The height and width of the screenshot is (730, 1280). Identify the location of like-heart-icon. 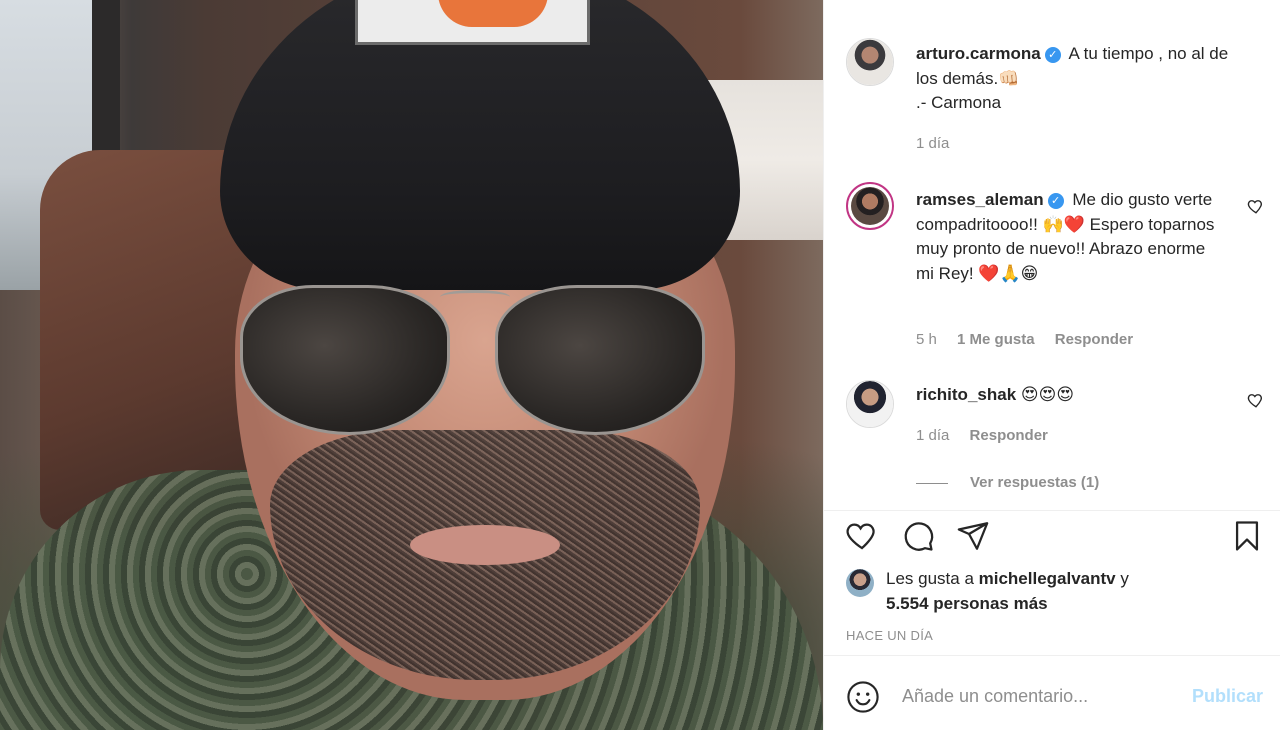
(863, 537).